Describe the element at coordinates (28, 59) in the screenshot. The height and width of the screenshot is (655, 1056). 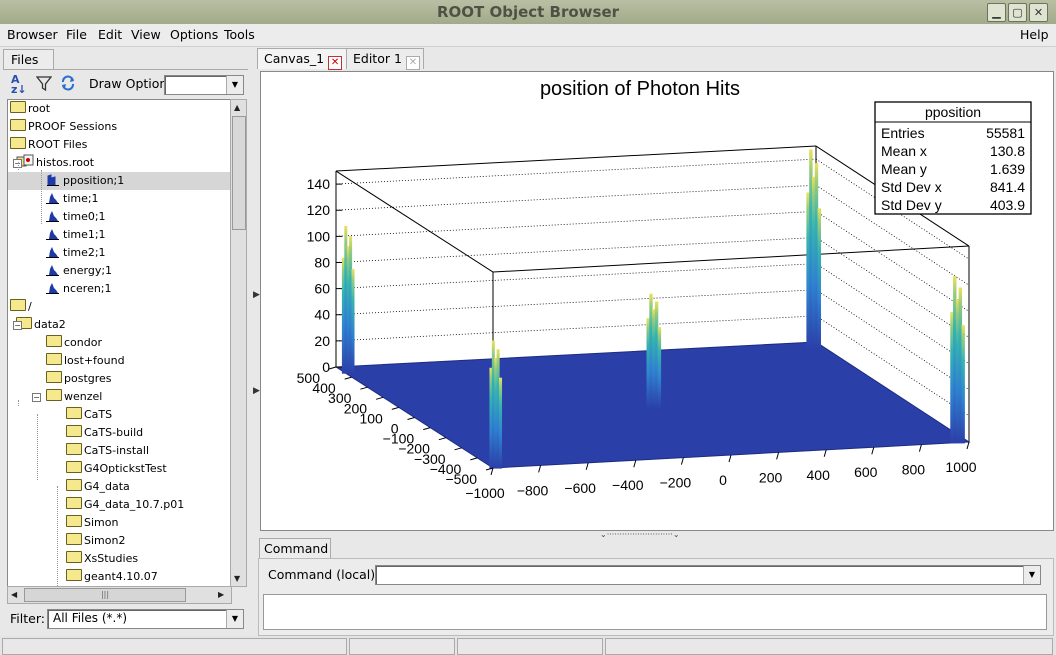
I see `tab-files: Files` at that location.